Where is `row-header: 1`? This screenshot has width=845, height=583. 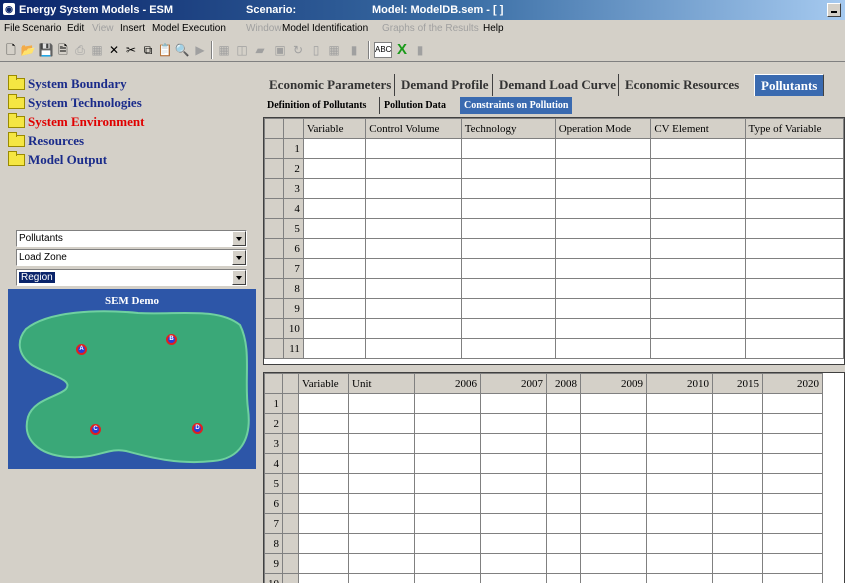
row-header: 1 is located at coordinates (293, 148).